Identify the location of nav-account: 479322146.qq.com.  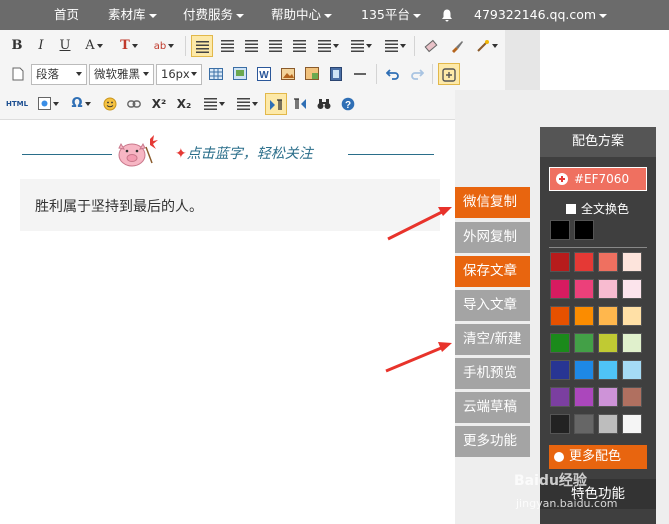
(541, 15).